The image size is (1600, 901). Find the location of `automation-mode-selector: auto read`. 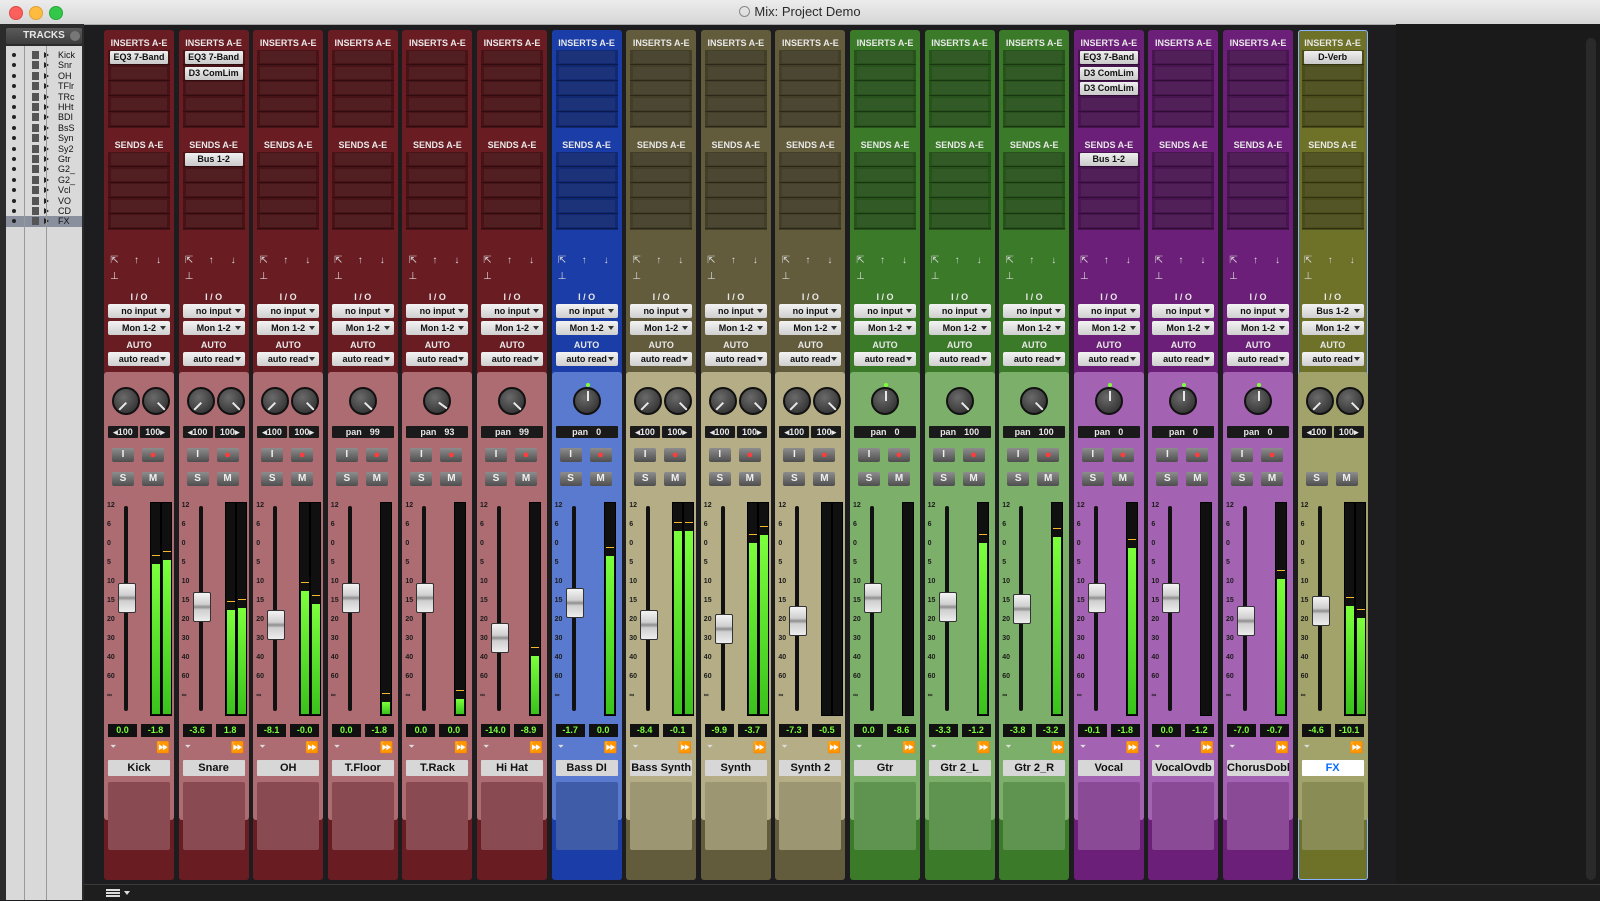

automation-mode-selector: auto read is located at coordinates (959, 359).